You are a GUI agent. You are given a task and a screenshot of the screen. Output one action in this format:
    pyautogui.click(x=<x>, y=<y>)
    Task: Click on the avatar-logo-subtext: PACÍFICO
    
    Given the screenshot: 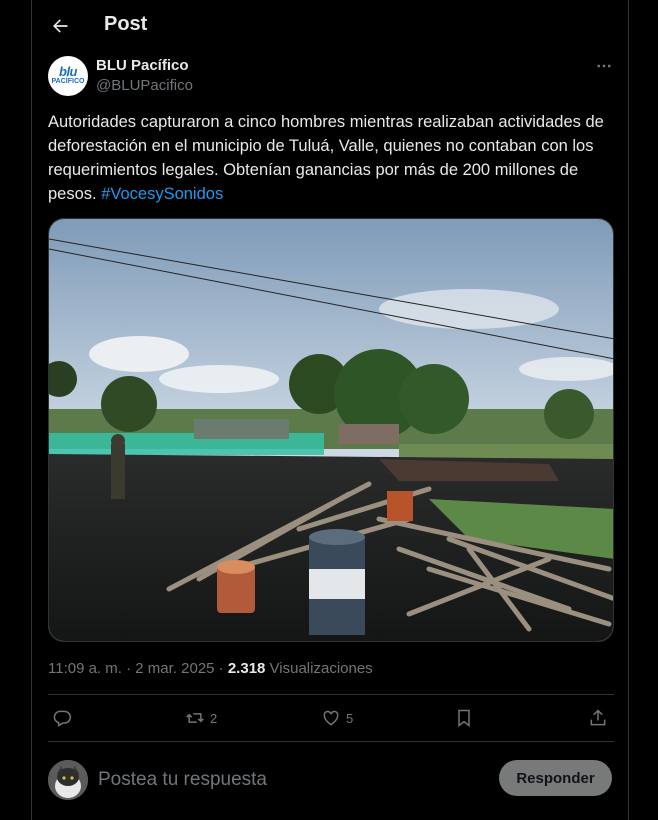 What is the action you would take?
    pyautogui.click(x=68, y=81)
    